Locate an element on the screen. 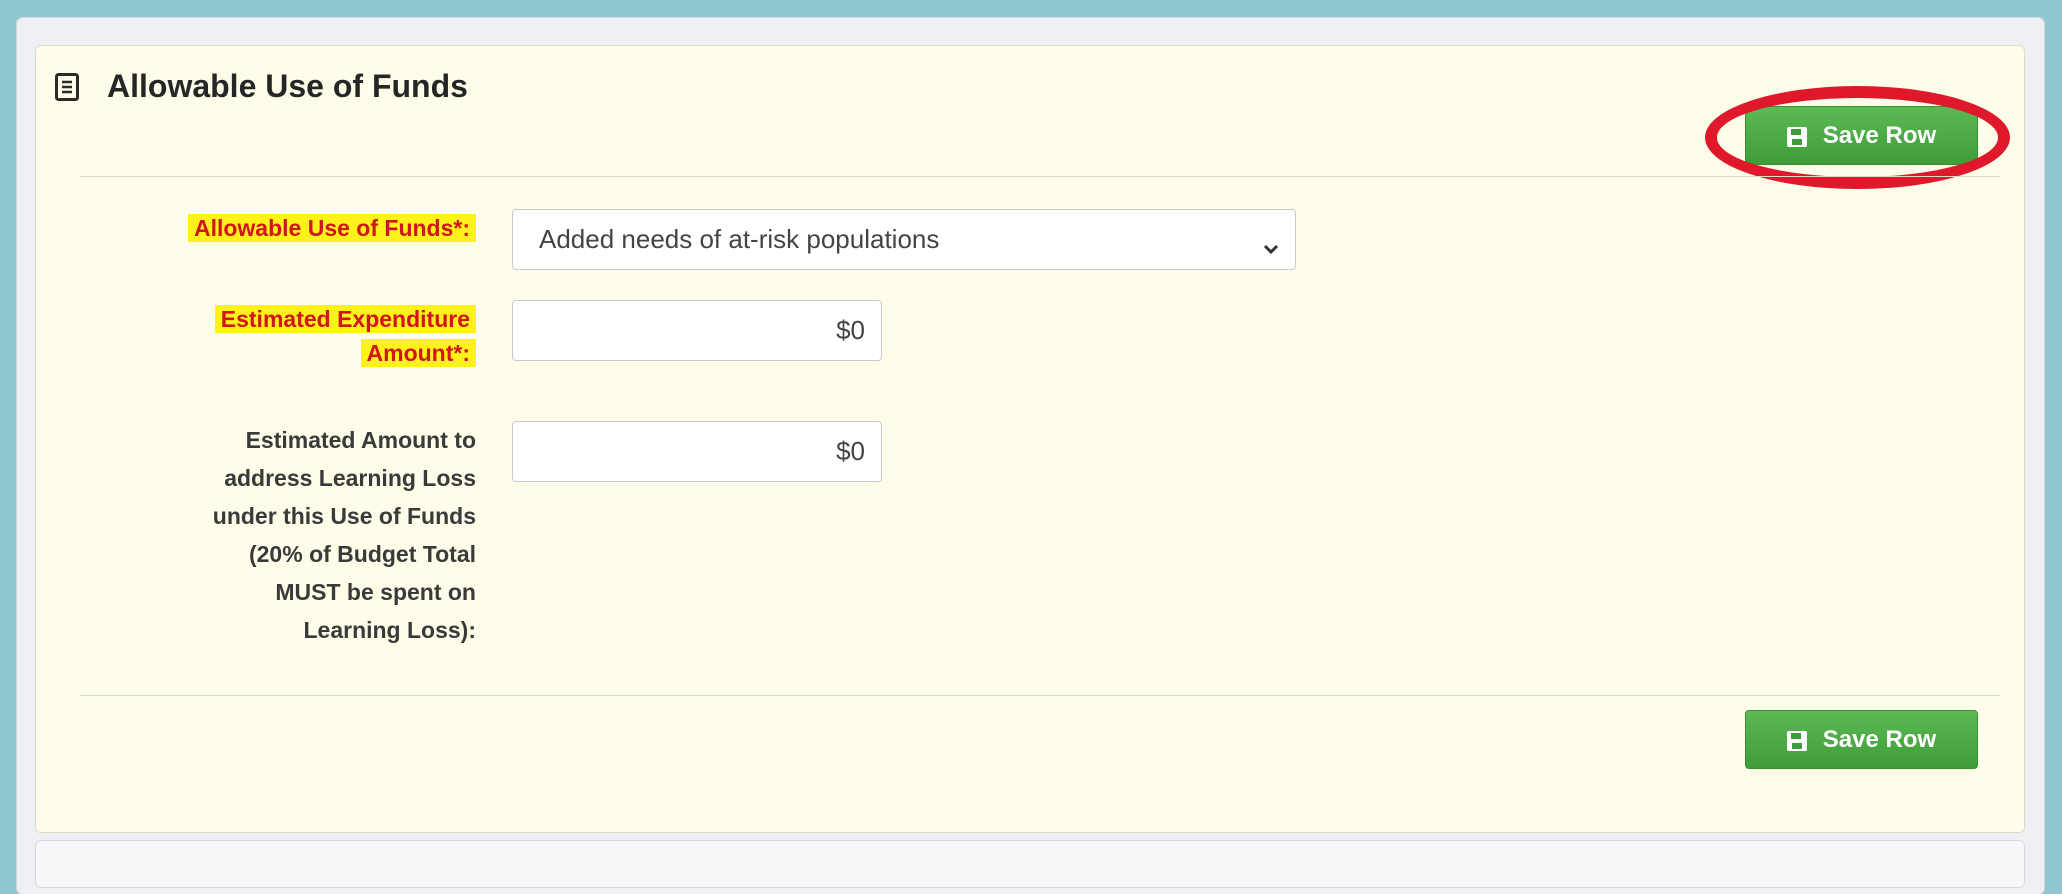 The image size is (2062, 894). panel-title: Allowable Use of Funds is located at coordinates (261, 85).